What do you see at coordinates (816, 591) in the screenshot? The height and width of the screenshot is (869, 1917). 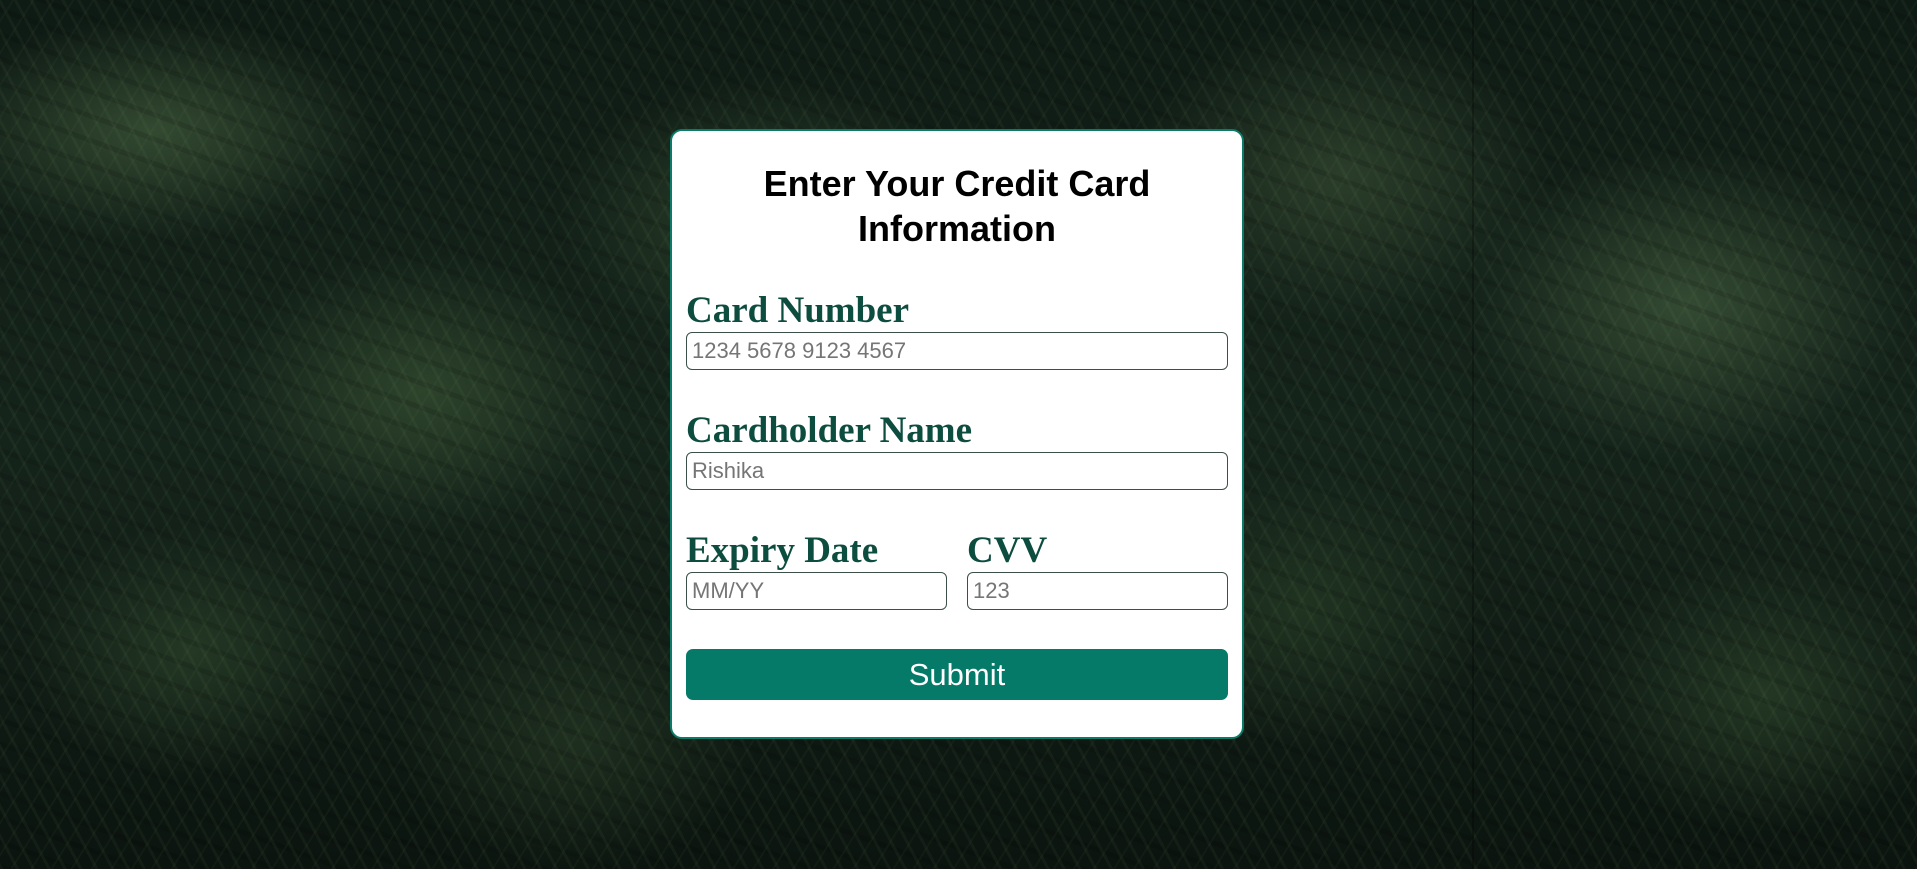 I see `expiry-date-input` at bounding box center [816, 591].